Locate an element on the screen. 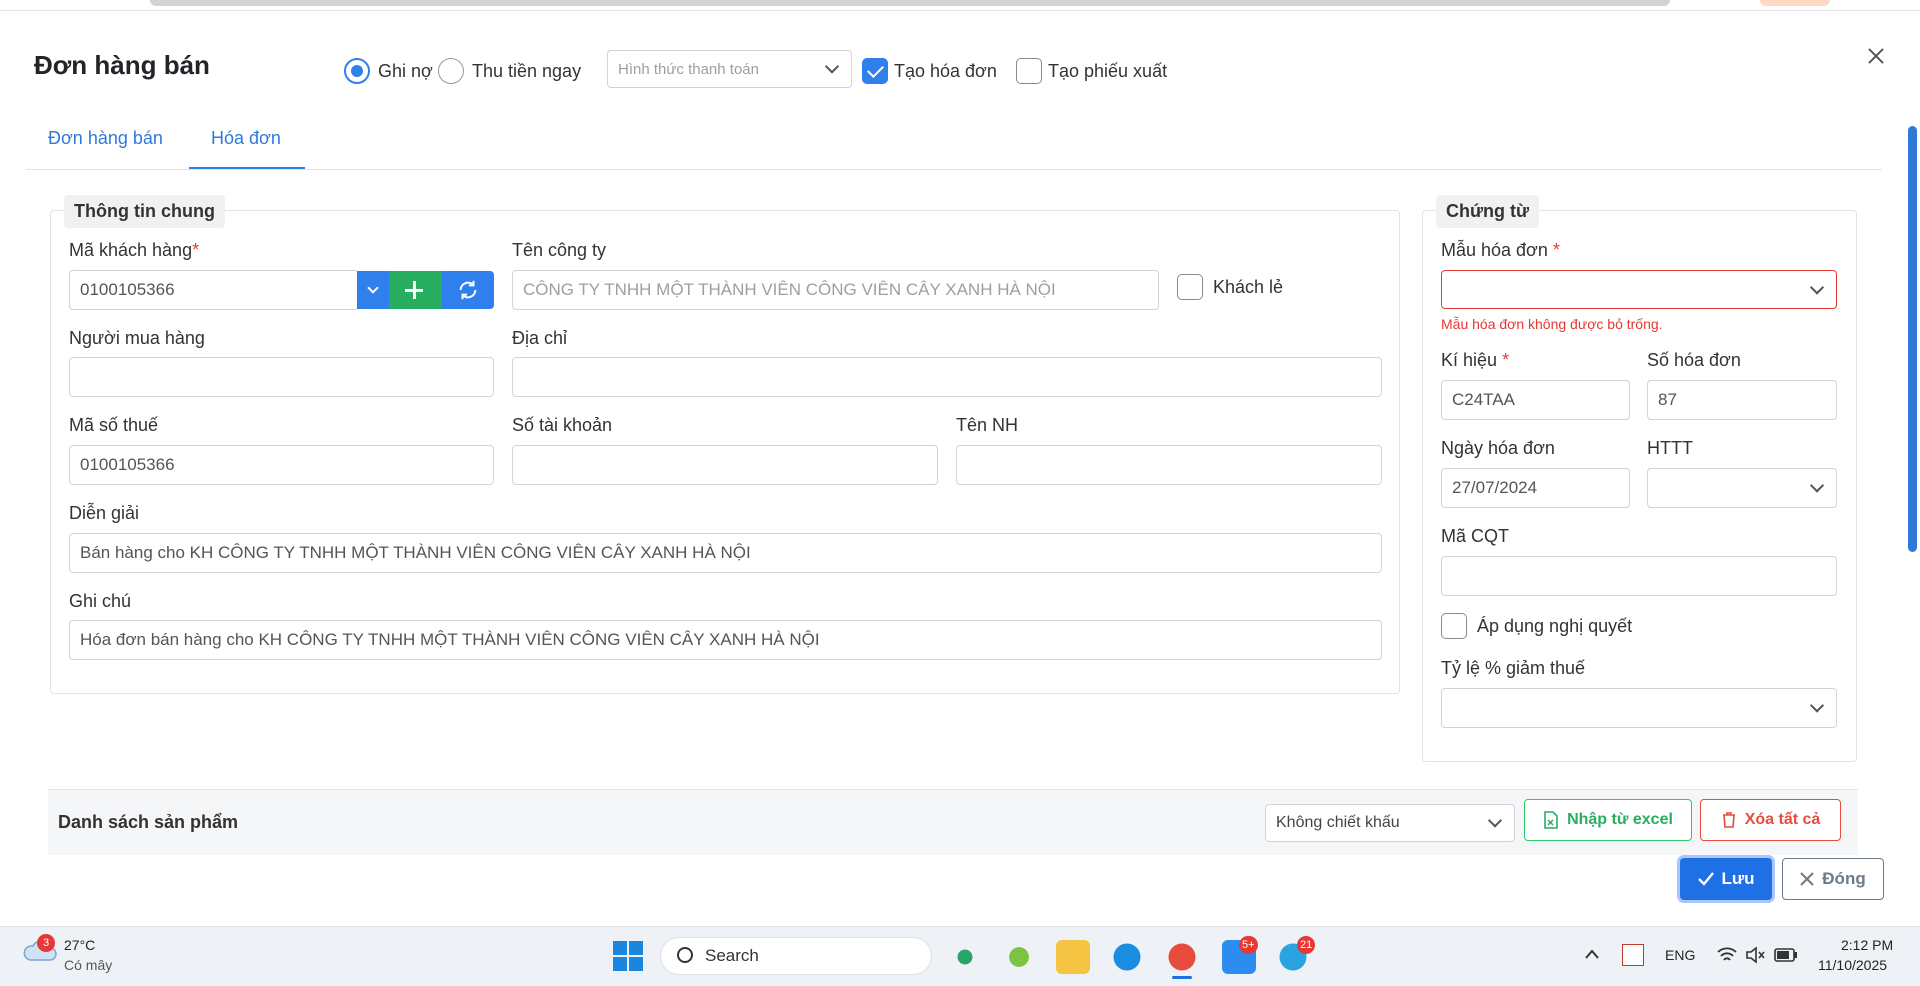 This screenshot has width=1920, height=986. radio-cash: Thu tiền ngay is located at coordinates (509, 71).